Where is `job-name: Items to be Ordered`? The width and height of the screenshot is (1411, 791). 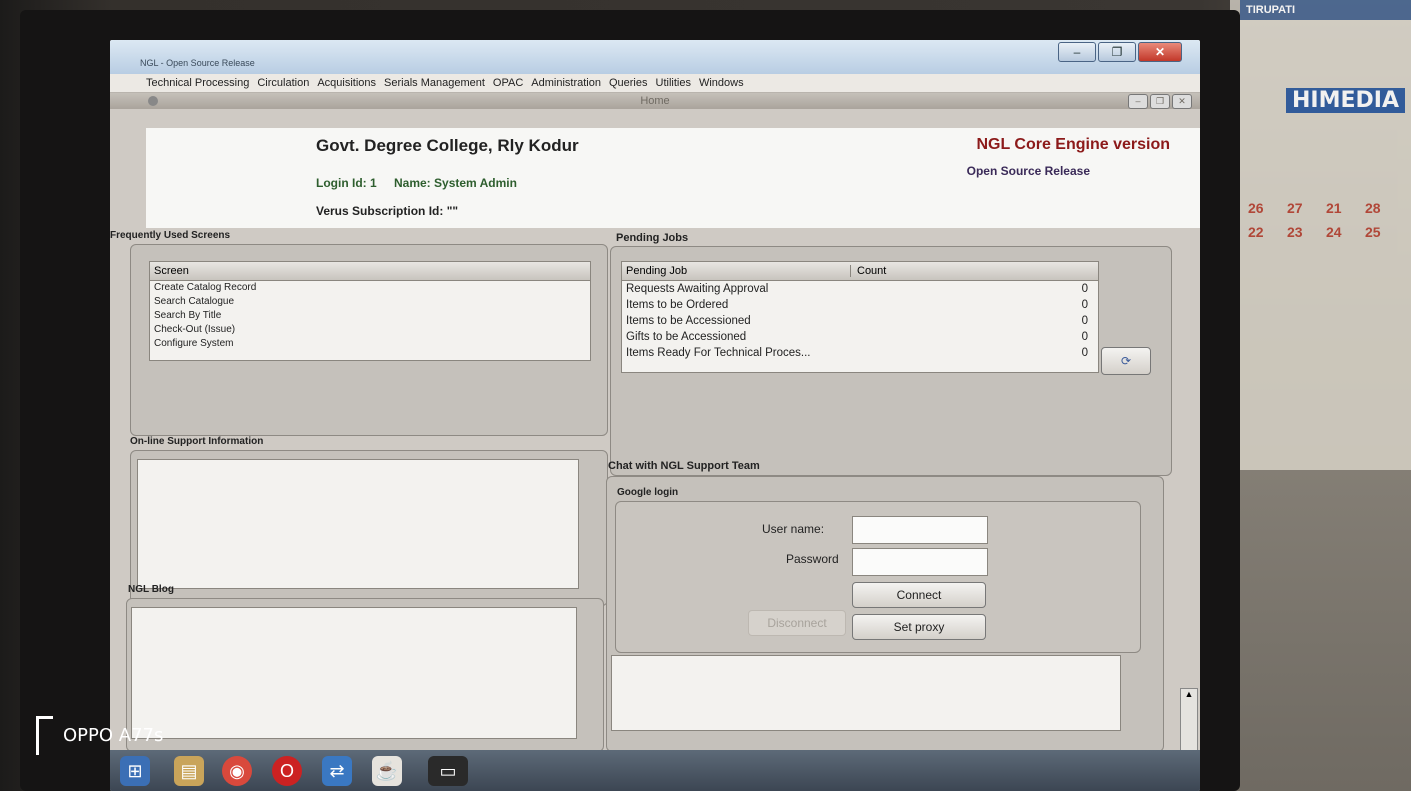 job-name: Items to be Ordered is located at coordinates (677, 305).